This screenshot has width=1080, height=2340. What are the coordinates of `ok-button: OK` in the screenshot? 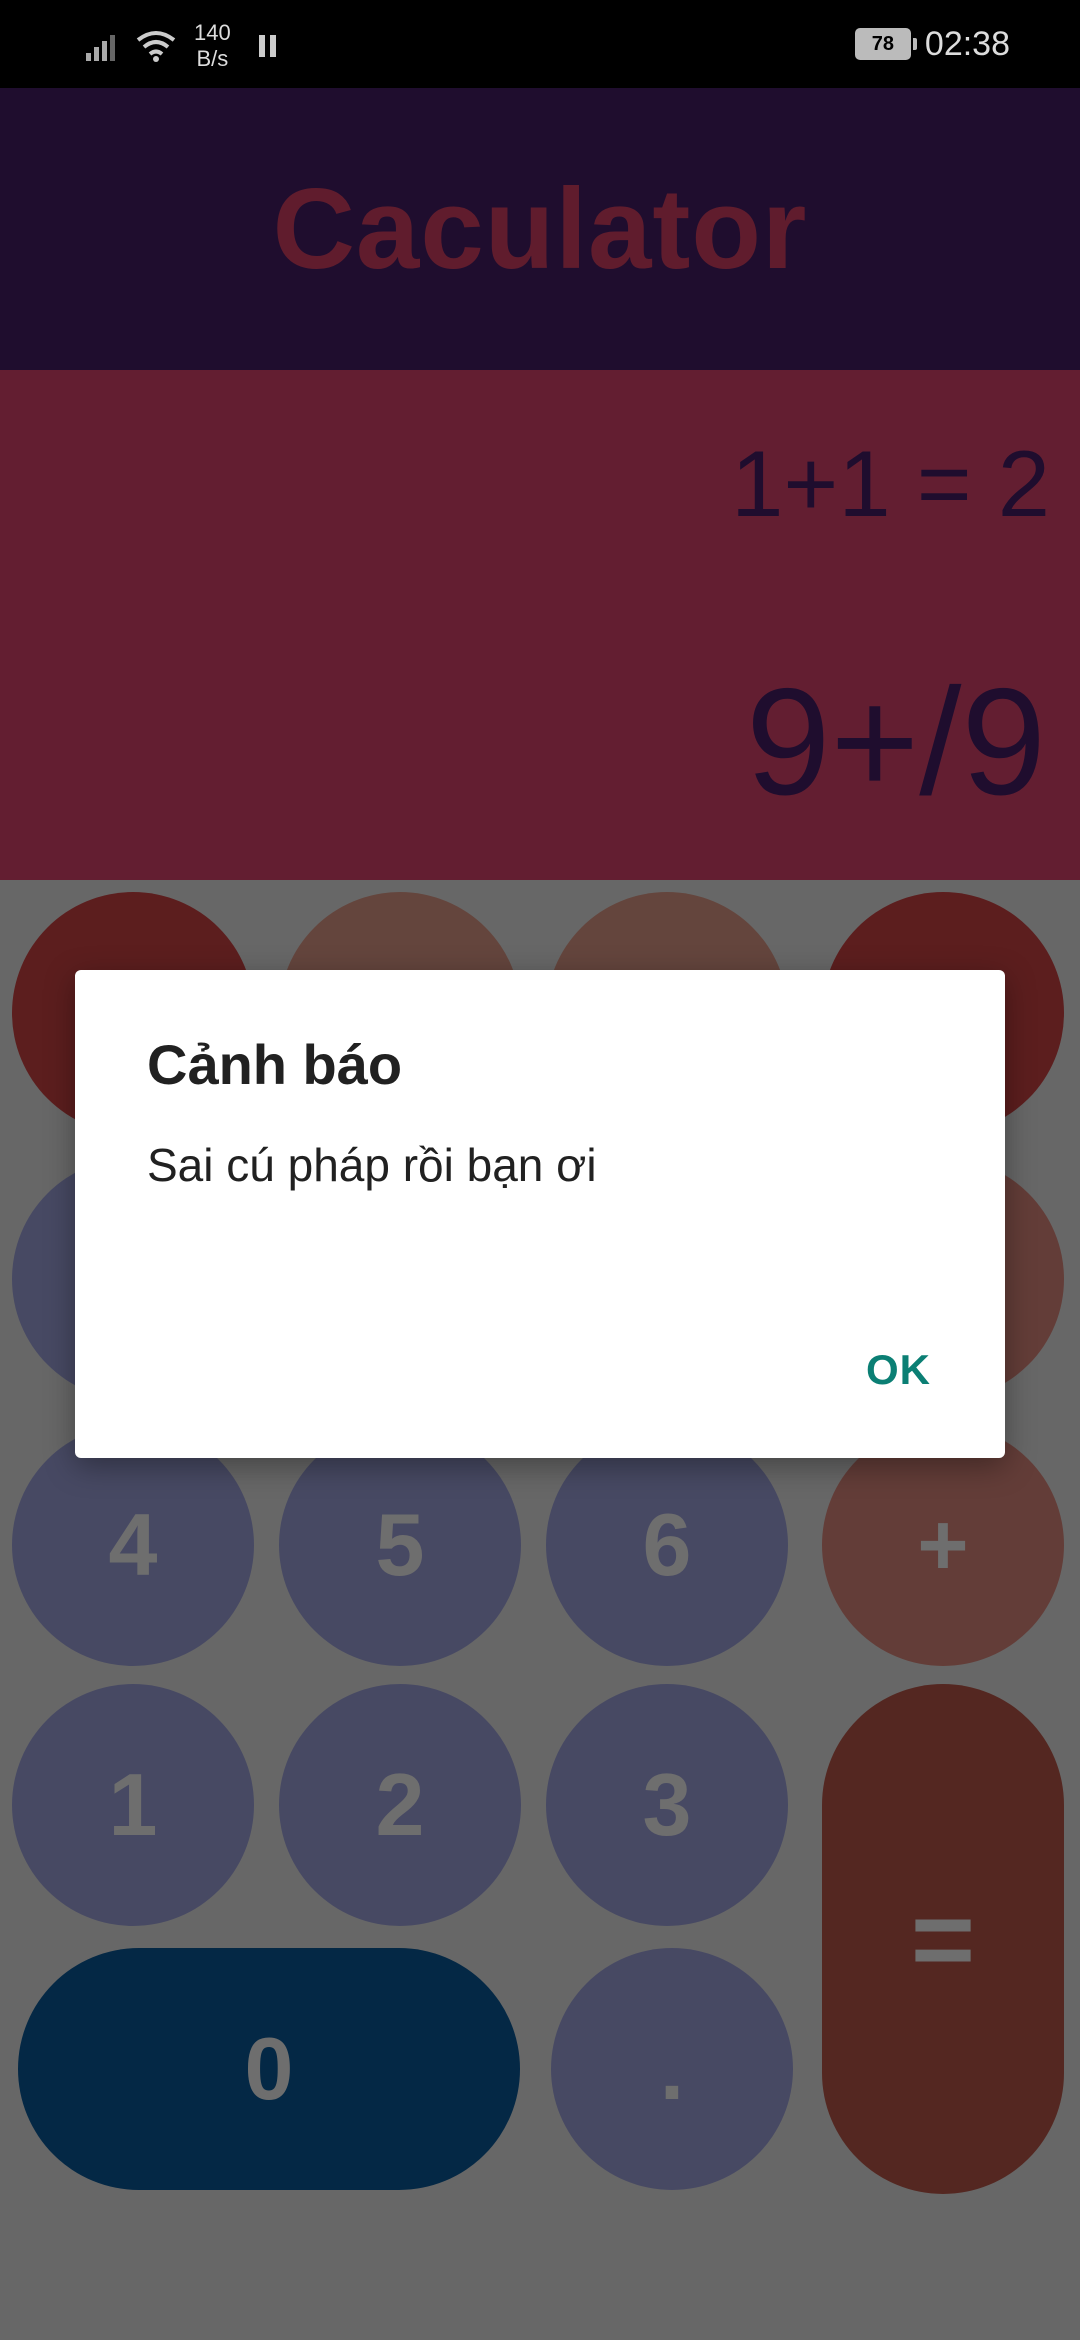 It's located at (898, 1370).